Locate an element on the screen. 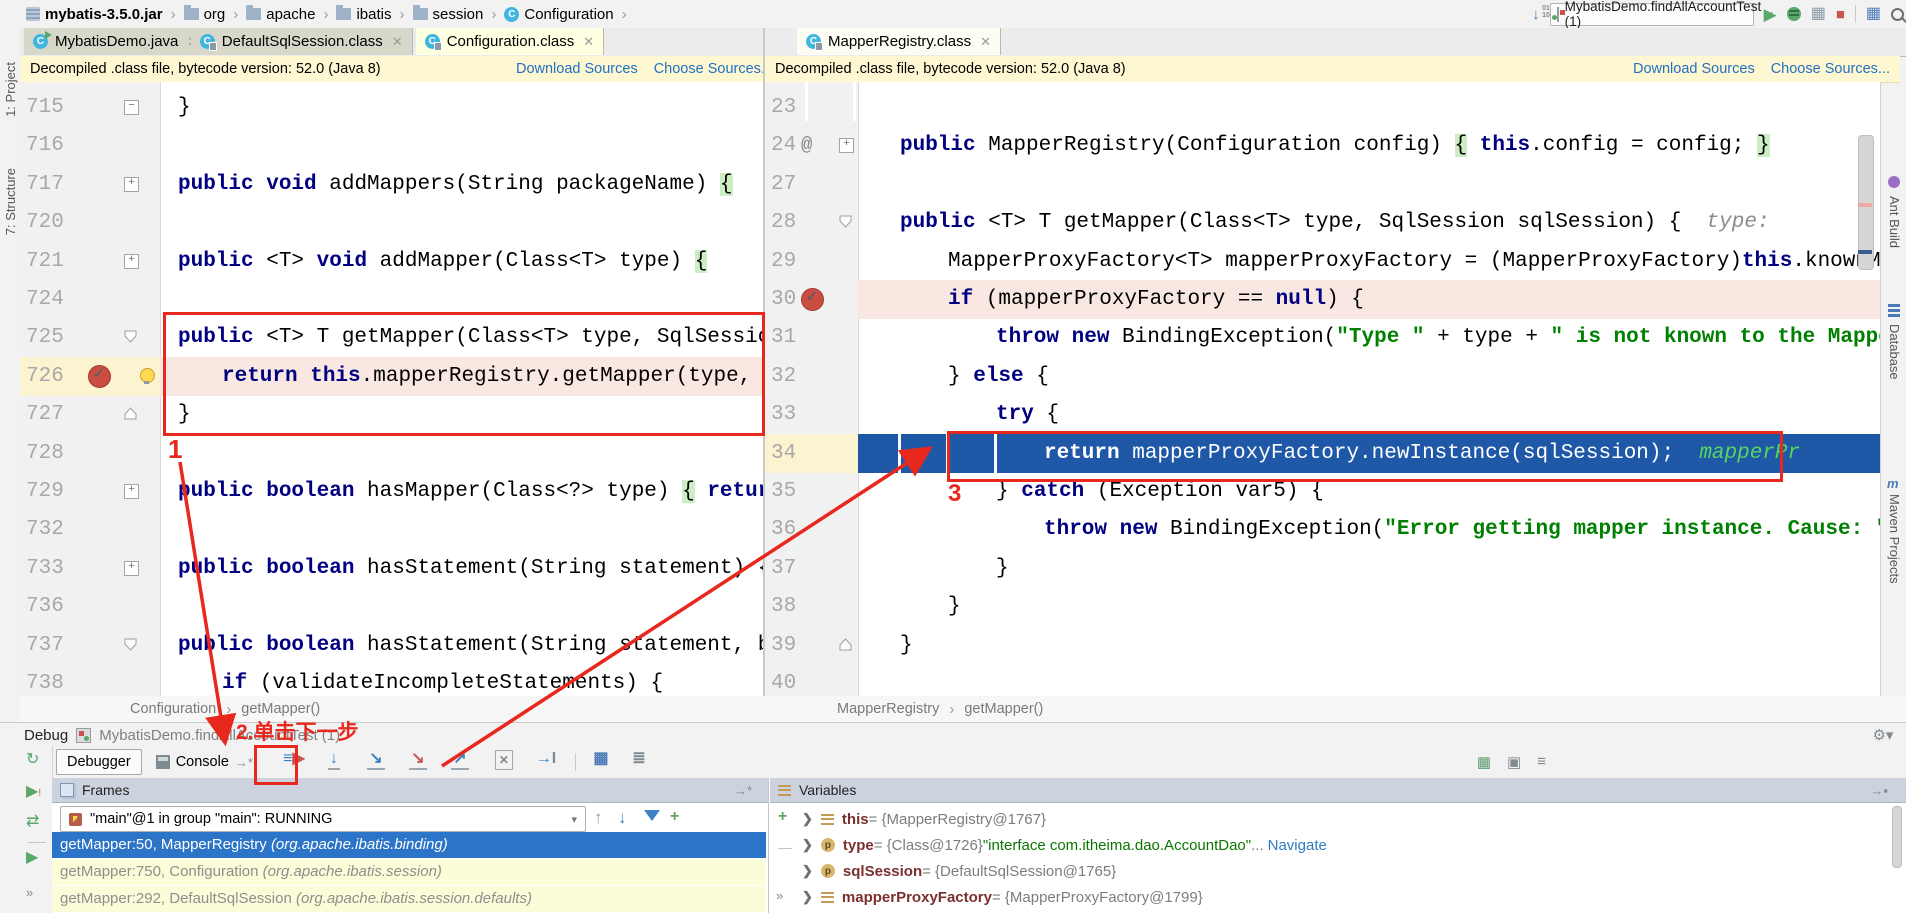 The width and height of the screenshot is (1906, 913). tab-console: Console →* is located at coordinates (204, 762).